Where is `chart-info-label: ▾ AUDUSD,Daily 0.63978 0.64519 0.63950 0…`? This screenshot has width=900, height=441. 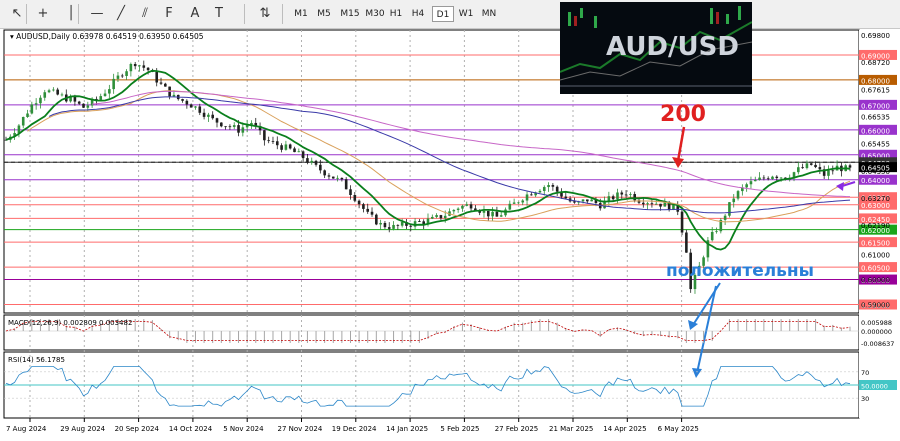 chart-info-label: ▾ AUDUSD,Daily 0.63978 0.64519 0.63950 0… is located at coordinates (107, 36).